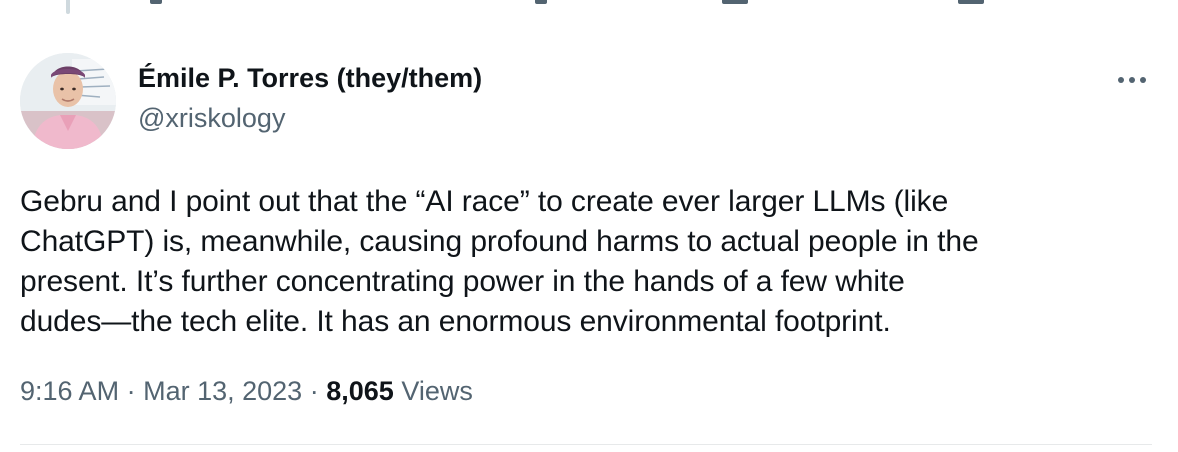 The image size is (1178, 452). What do you see at coordinates (586, 444) in the screenshot?
I see `divider` at bounding box center [586, 444].